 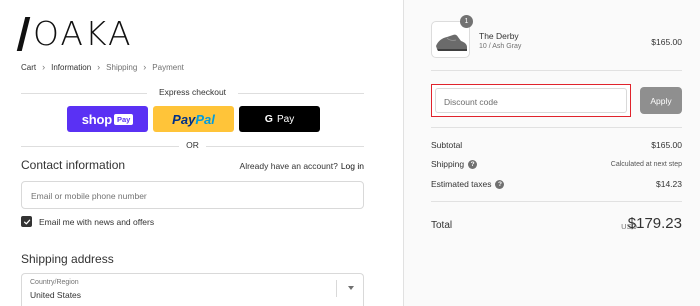 What do you see at coordinates (352, 166) in the screenshot?
I see `login-link: Log in` at bounding box center [352, 166].